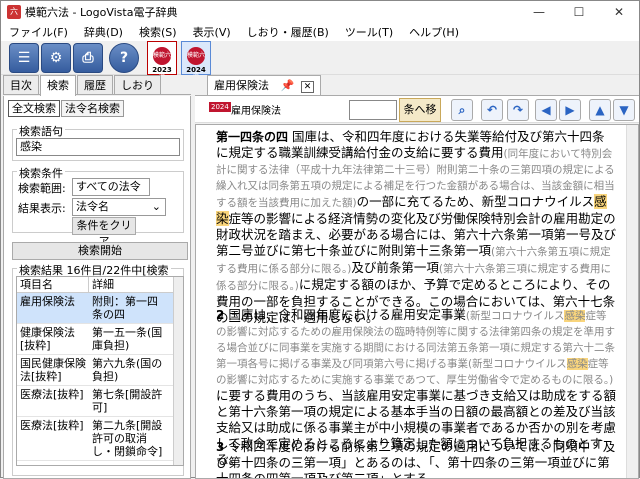 The height and width of the screenshot is (479, 640). What do you see at coordinates (92, 108) in the screenshot?
I see `tab-lawname-search: 法令名検索` at bounding box center [92, 108].